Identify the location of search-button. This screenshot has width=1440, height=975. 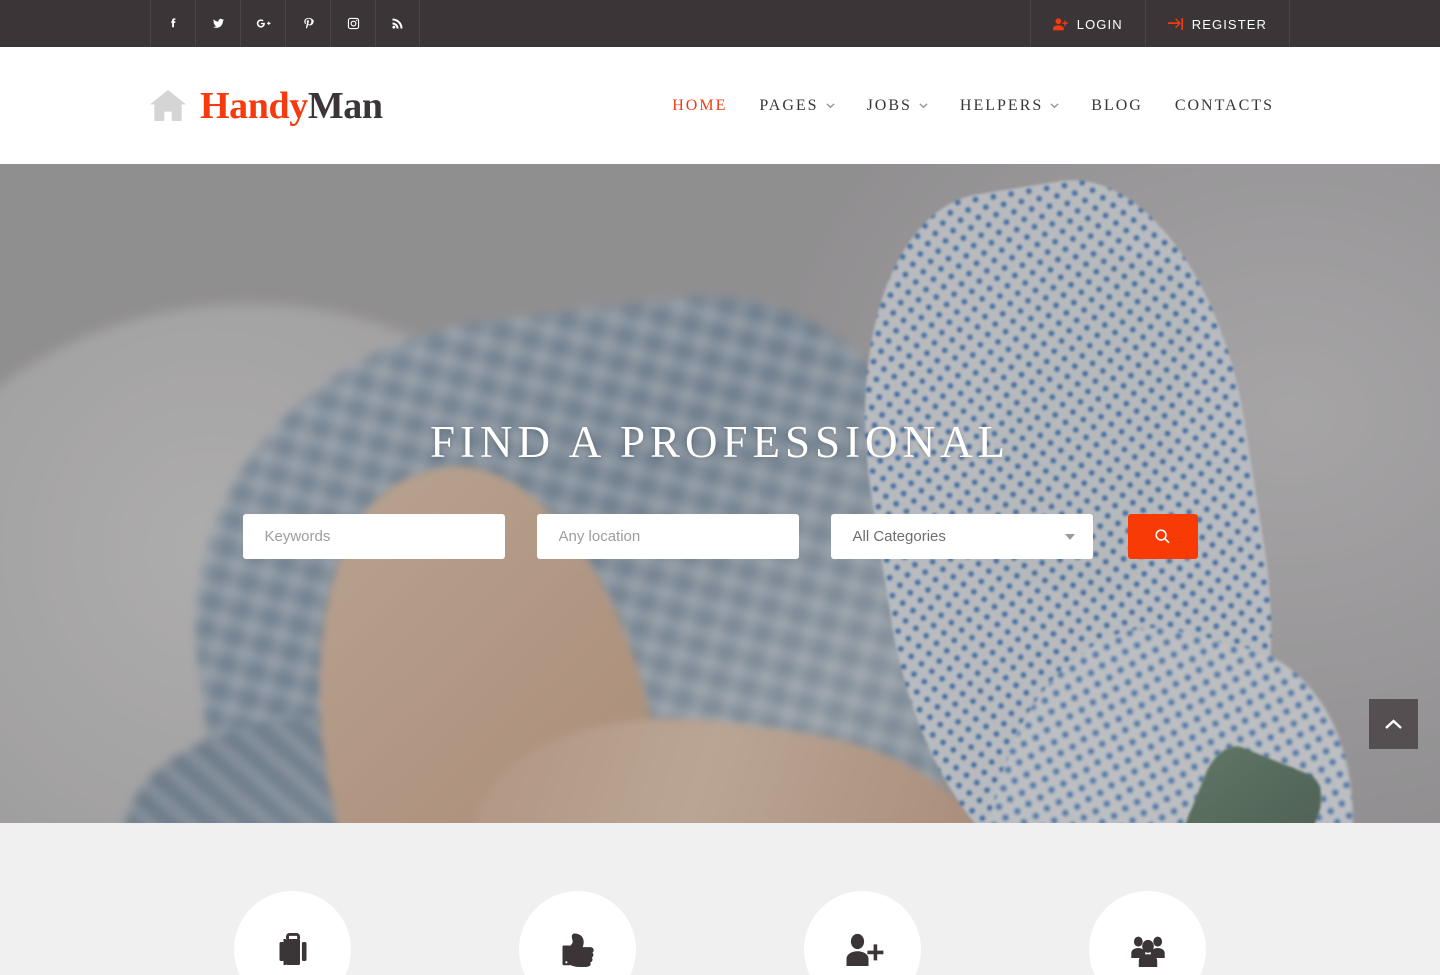
(1162, 536).